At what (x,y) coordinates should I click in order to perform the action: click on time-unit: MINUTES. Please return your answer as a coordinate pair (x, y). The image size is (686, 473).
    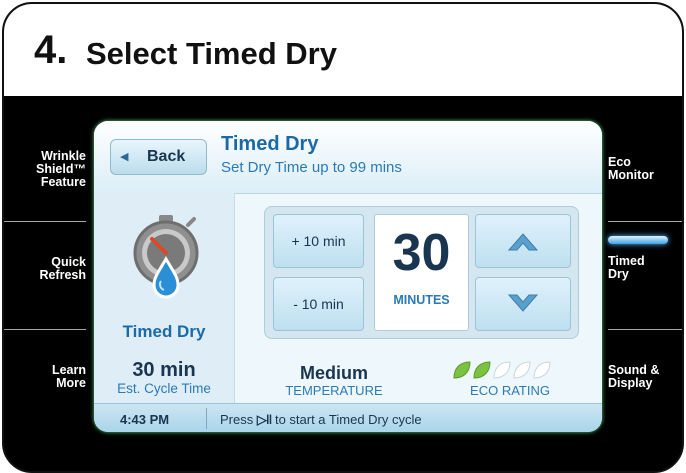
    Looking at the image, I should click on (421, 300).